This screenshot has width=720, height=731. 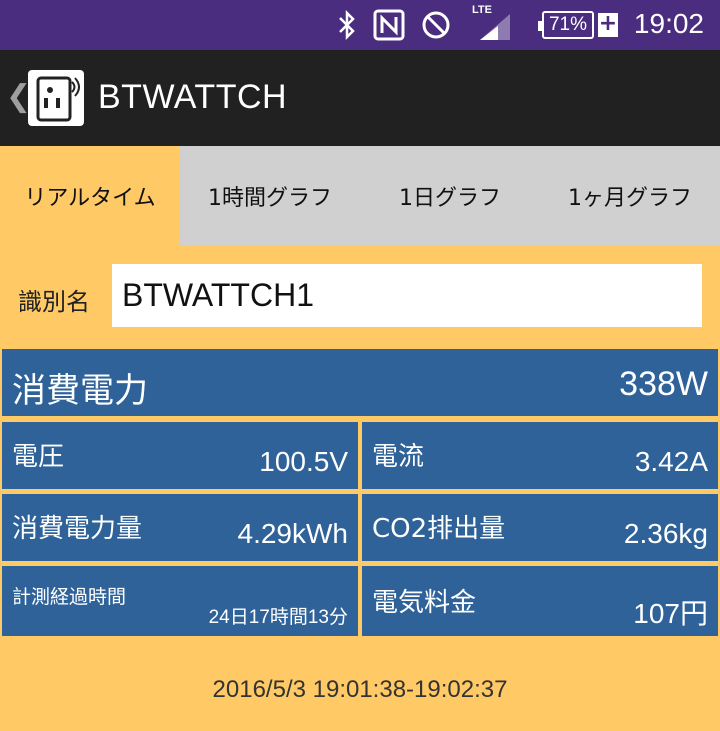 What do you see at coordinates (80, 391) in the screenshot?
I see `power-label: 消費電力` at bounding box center [80, 391].